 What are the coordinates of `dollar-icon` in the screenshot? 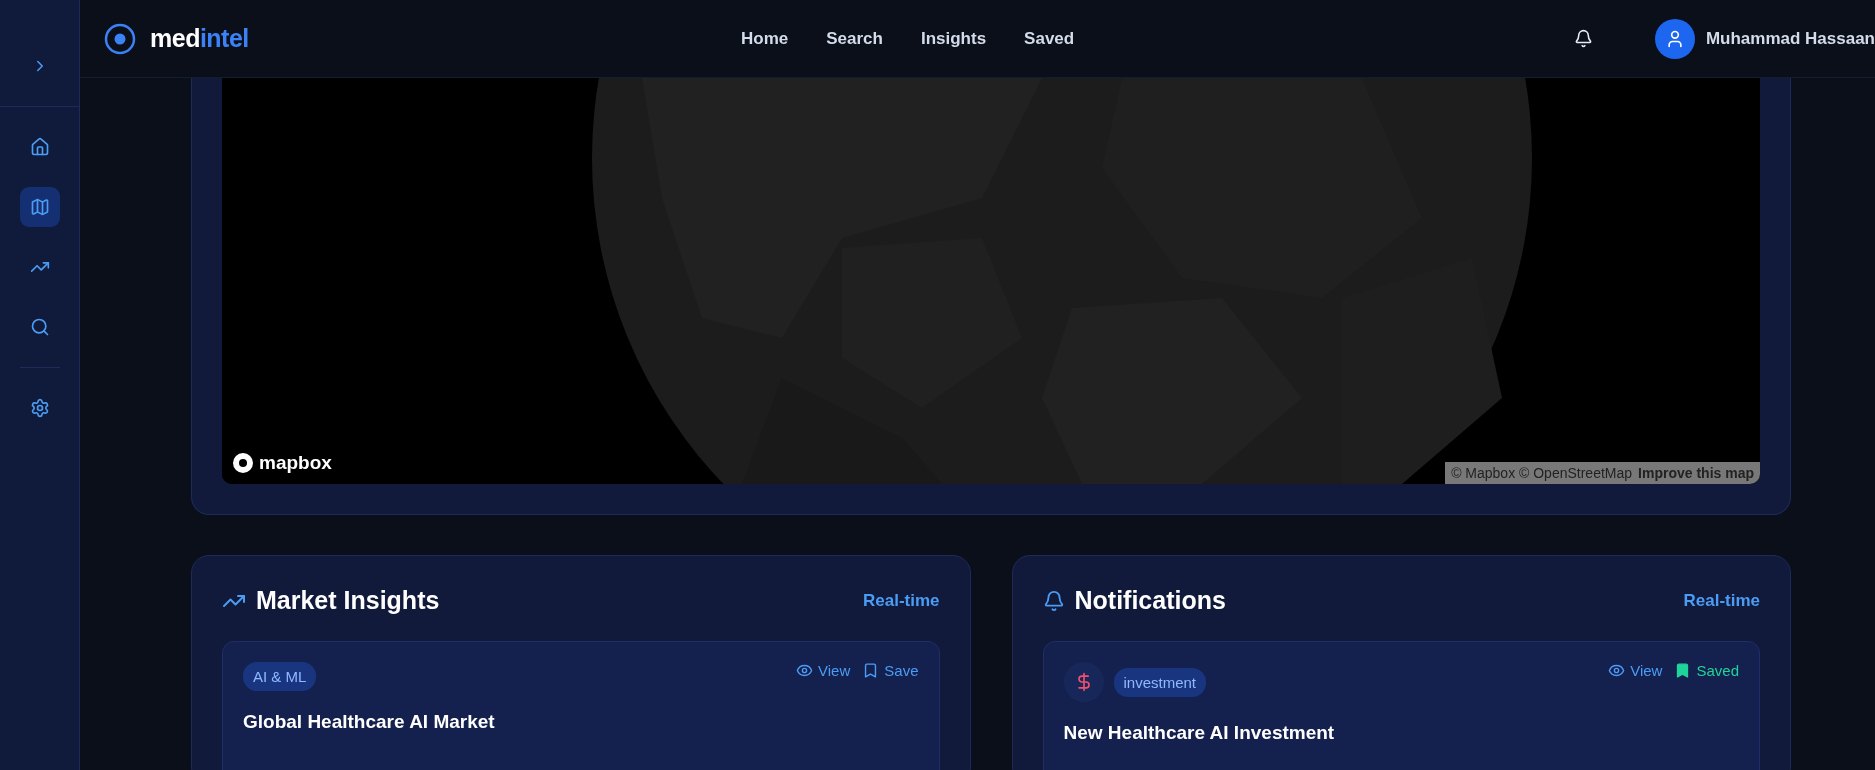 It's located at (1083, 682).